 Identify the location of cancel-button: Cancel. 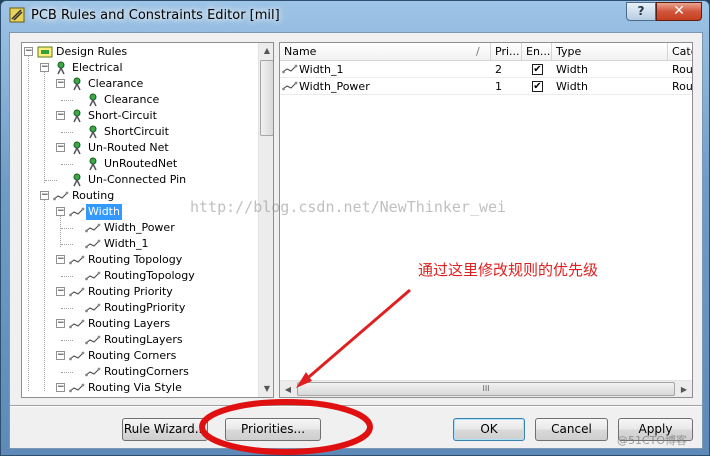
(571, 429).